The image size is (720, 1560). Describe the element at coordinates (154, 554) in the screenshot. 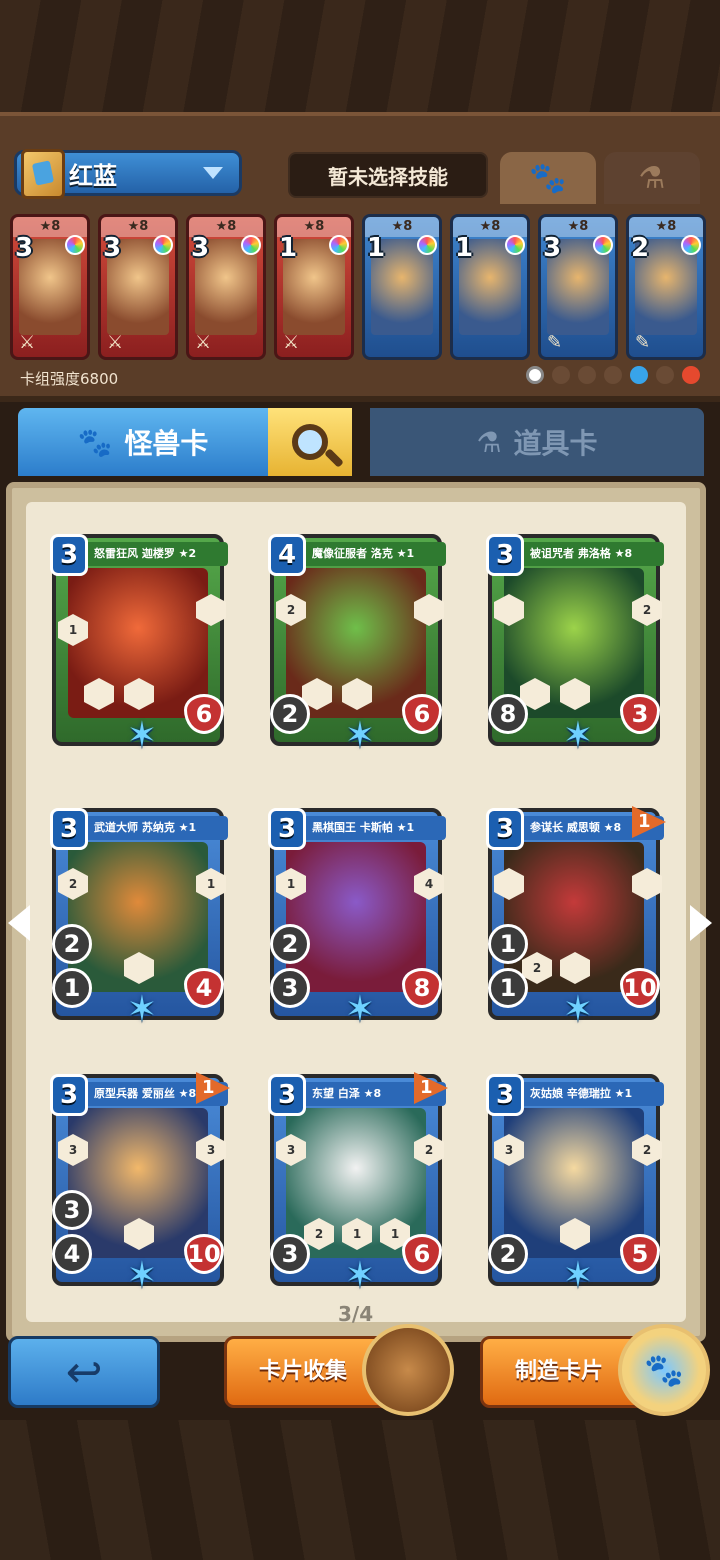

I see `card-name: 怒雷狂风 迦楼罗 ★2` at that location.